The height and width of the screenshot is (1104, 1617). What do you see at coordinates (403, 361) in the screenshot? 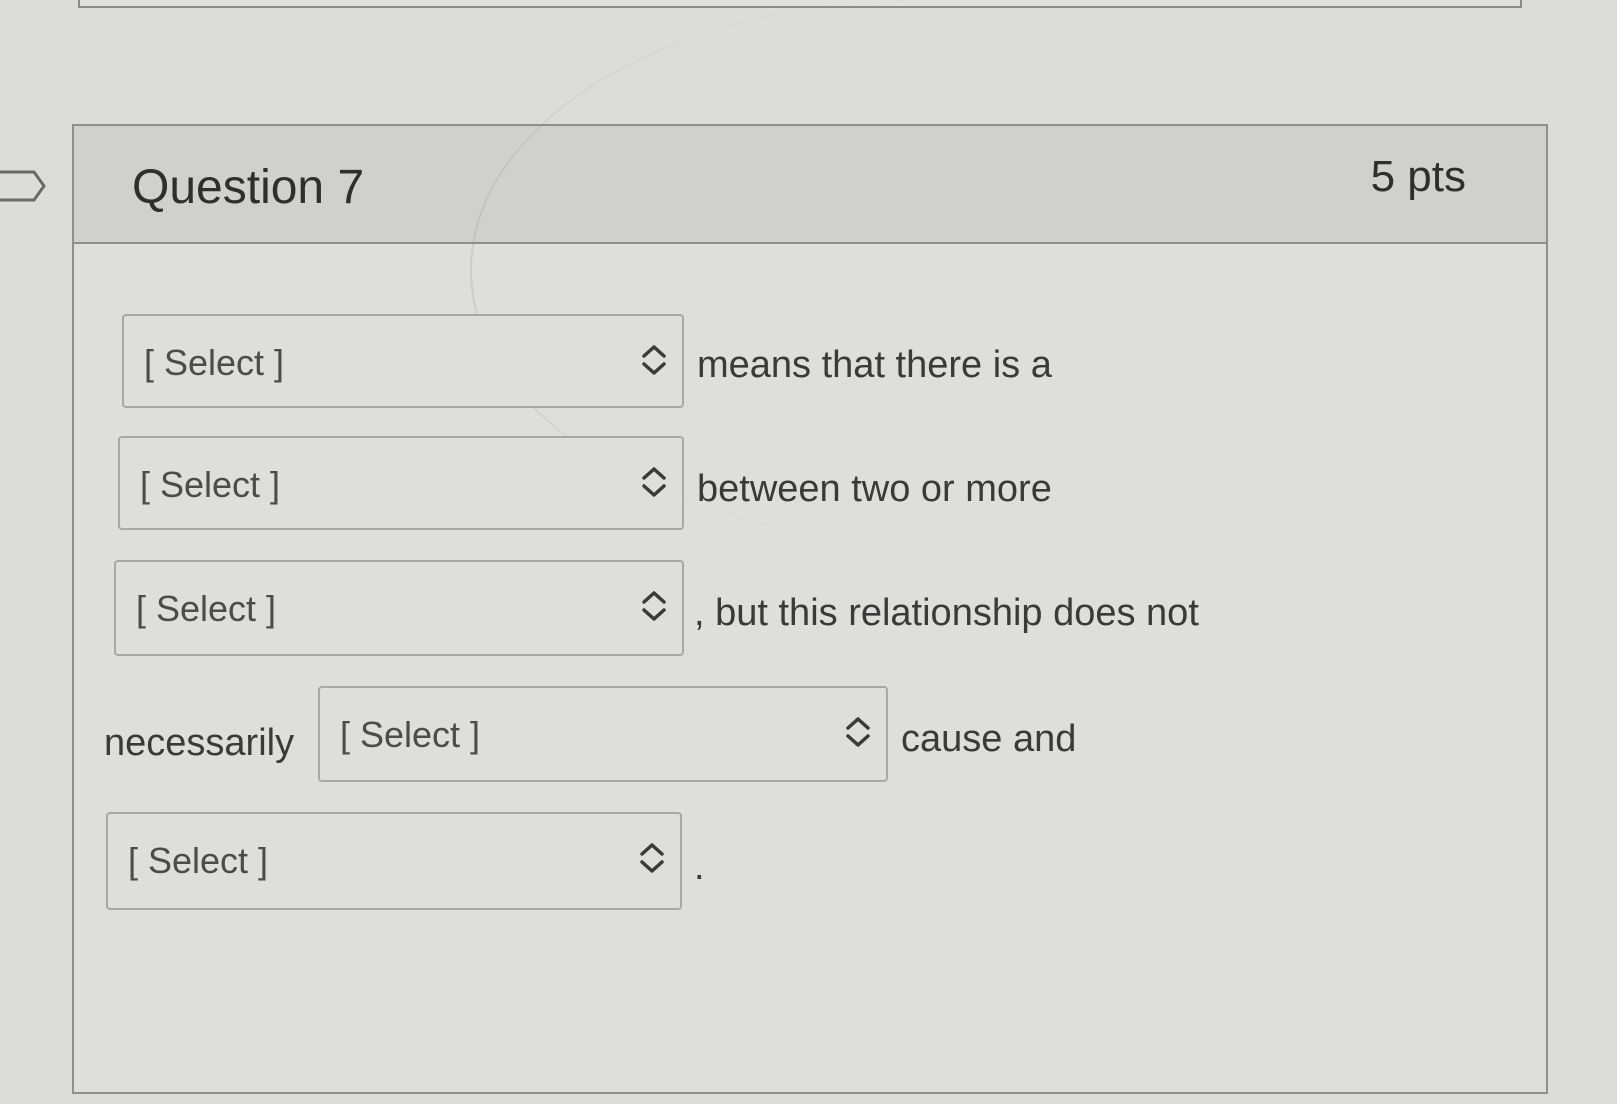
I see `blank-1-dropdown: [ Select ]` at bounding box center [403, 361].